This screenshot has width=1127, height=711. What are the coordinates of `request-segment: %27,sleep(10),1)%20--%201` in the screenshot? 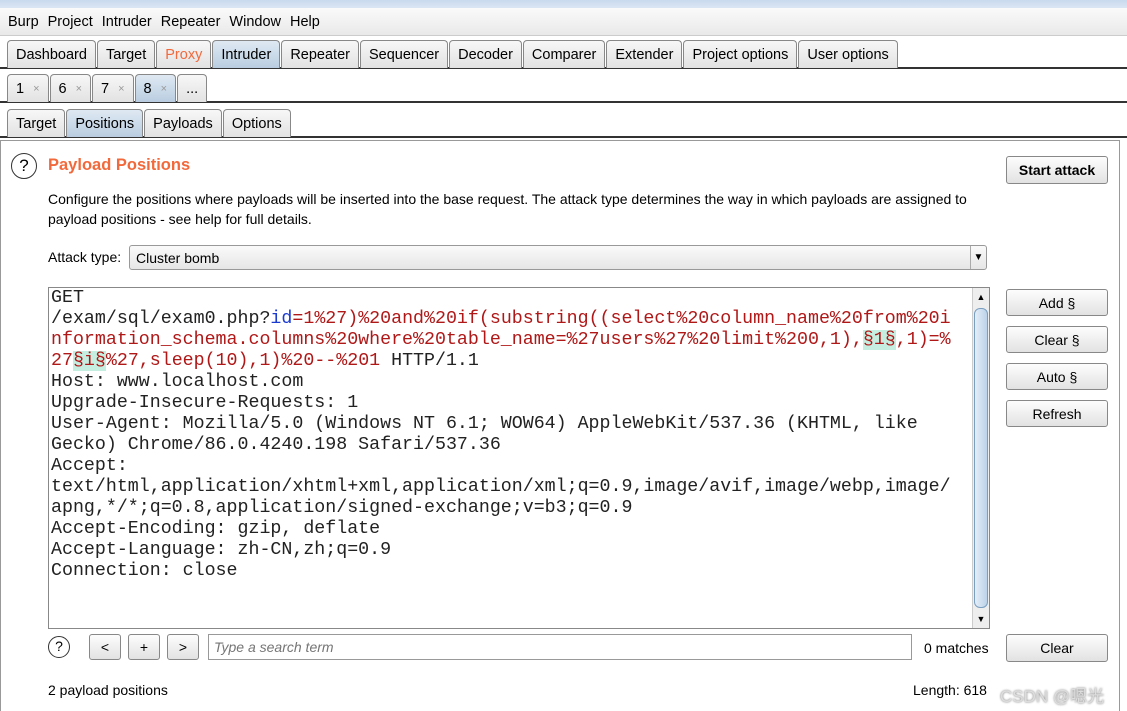 It's located at (243, 361).